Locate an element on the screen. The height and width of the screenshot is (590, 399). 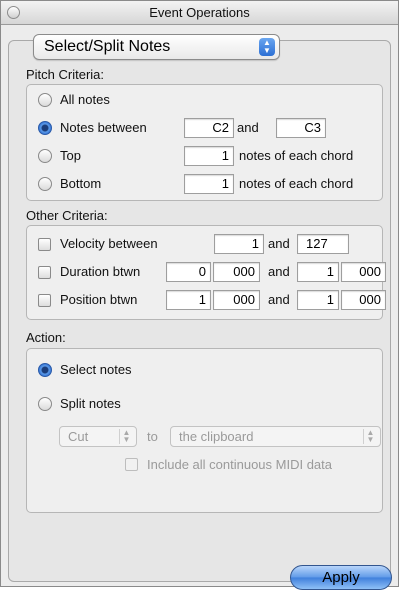
all-notes-label: All notes is located at coordinates (85, 99).